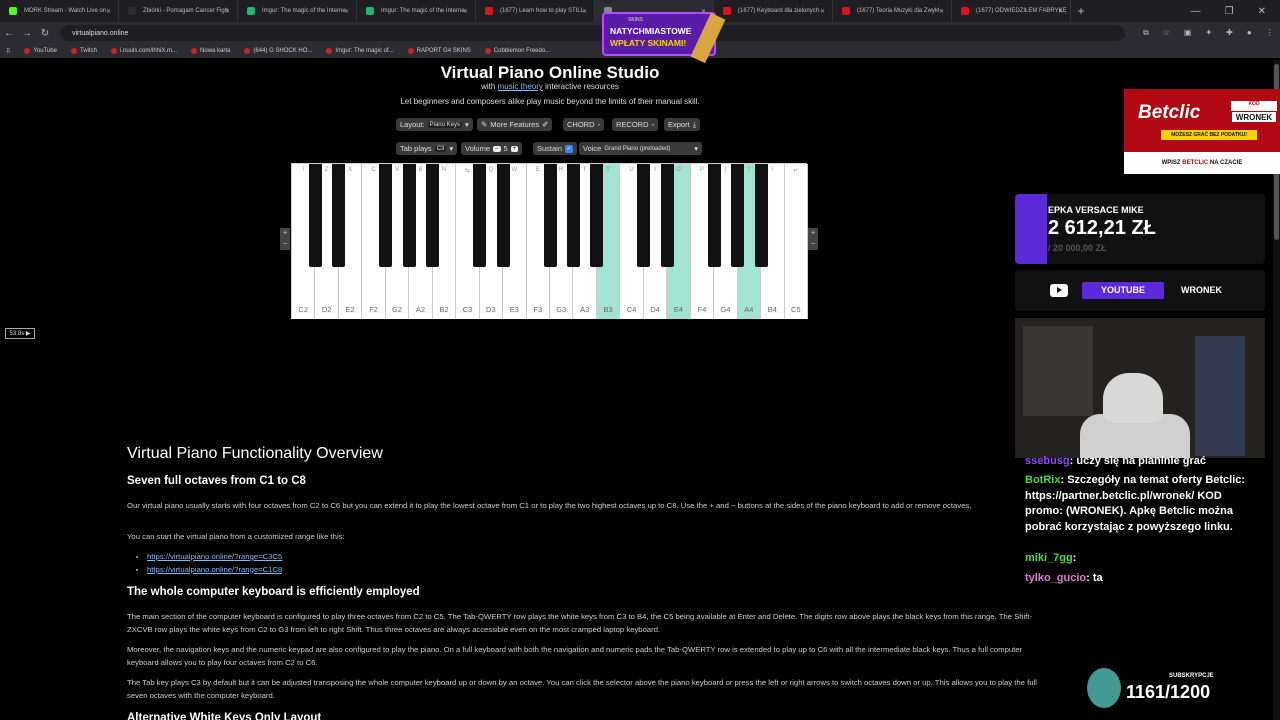 This screenshot has width=1280, height=720. What do you see at coordinates (9, 33) in the screenshot?
I see `back-icon: ←` at bounding box center [9, 33].